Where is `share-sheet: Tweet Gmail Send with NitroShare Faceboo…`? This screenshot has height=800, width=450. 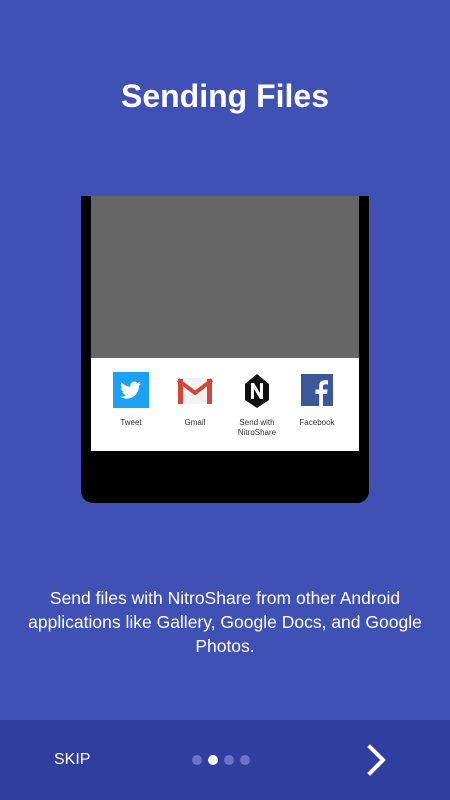
share-sheet: Tweet Gmail Send with NitroShare Faceboo… is located at coordinates (225, 404).